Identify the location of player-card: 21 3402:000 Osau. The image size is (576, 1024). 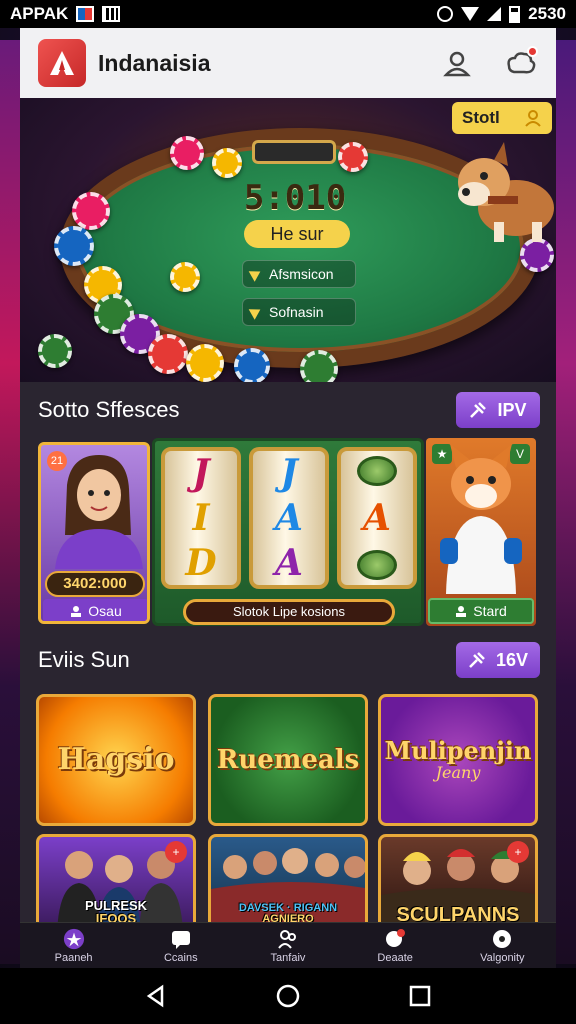
(94, 533).